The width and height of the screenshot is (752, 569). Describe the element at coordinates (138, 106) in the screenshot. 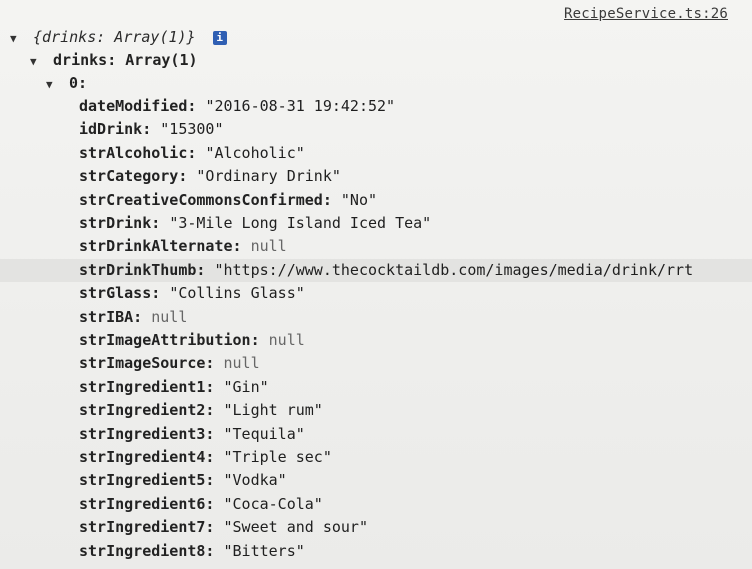

I see `property-key: dateModified:` at that location.